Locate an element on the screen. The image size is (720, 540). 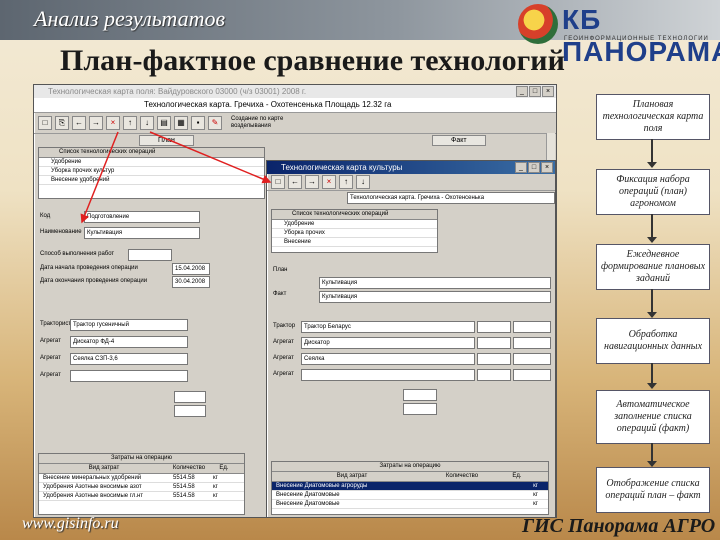
arrow-toolbar-to-fields is located at coordinates (99, 177).